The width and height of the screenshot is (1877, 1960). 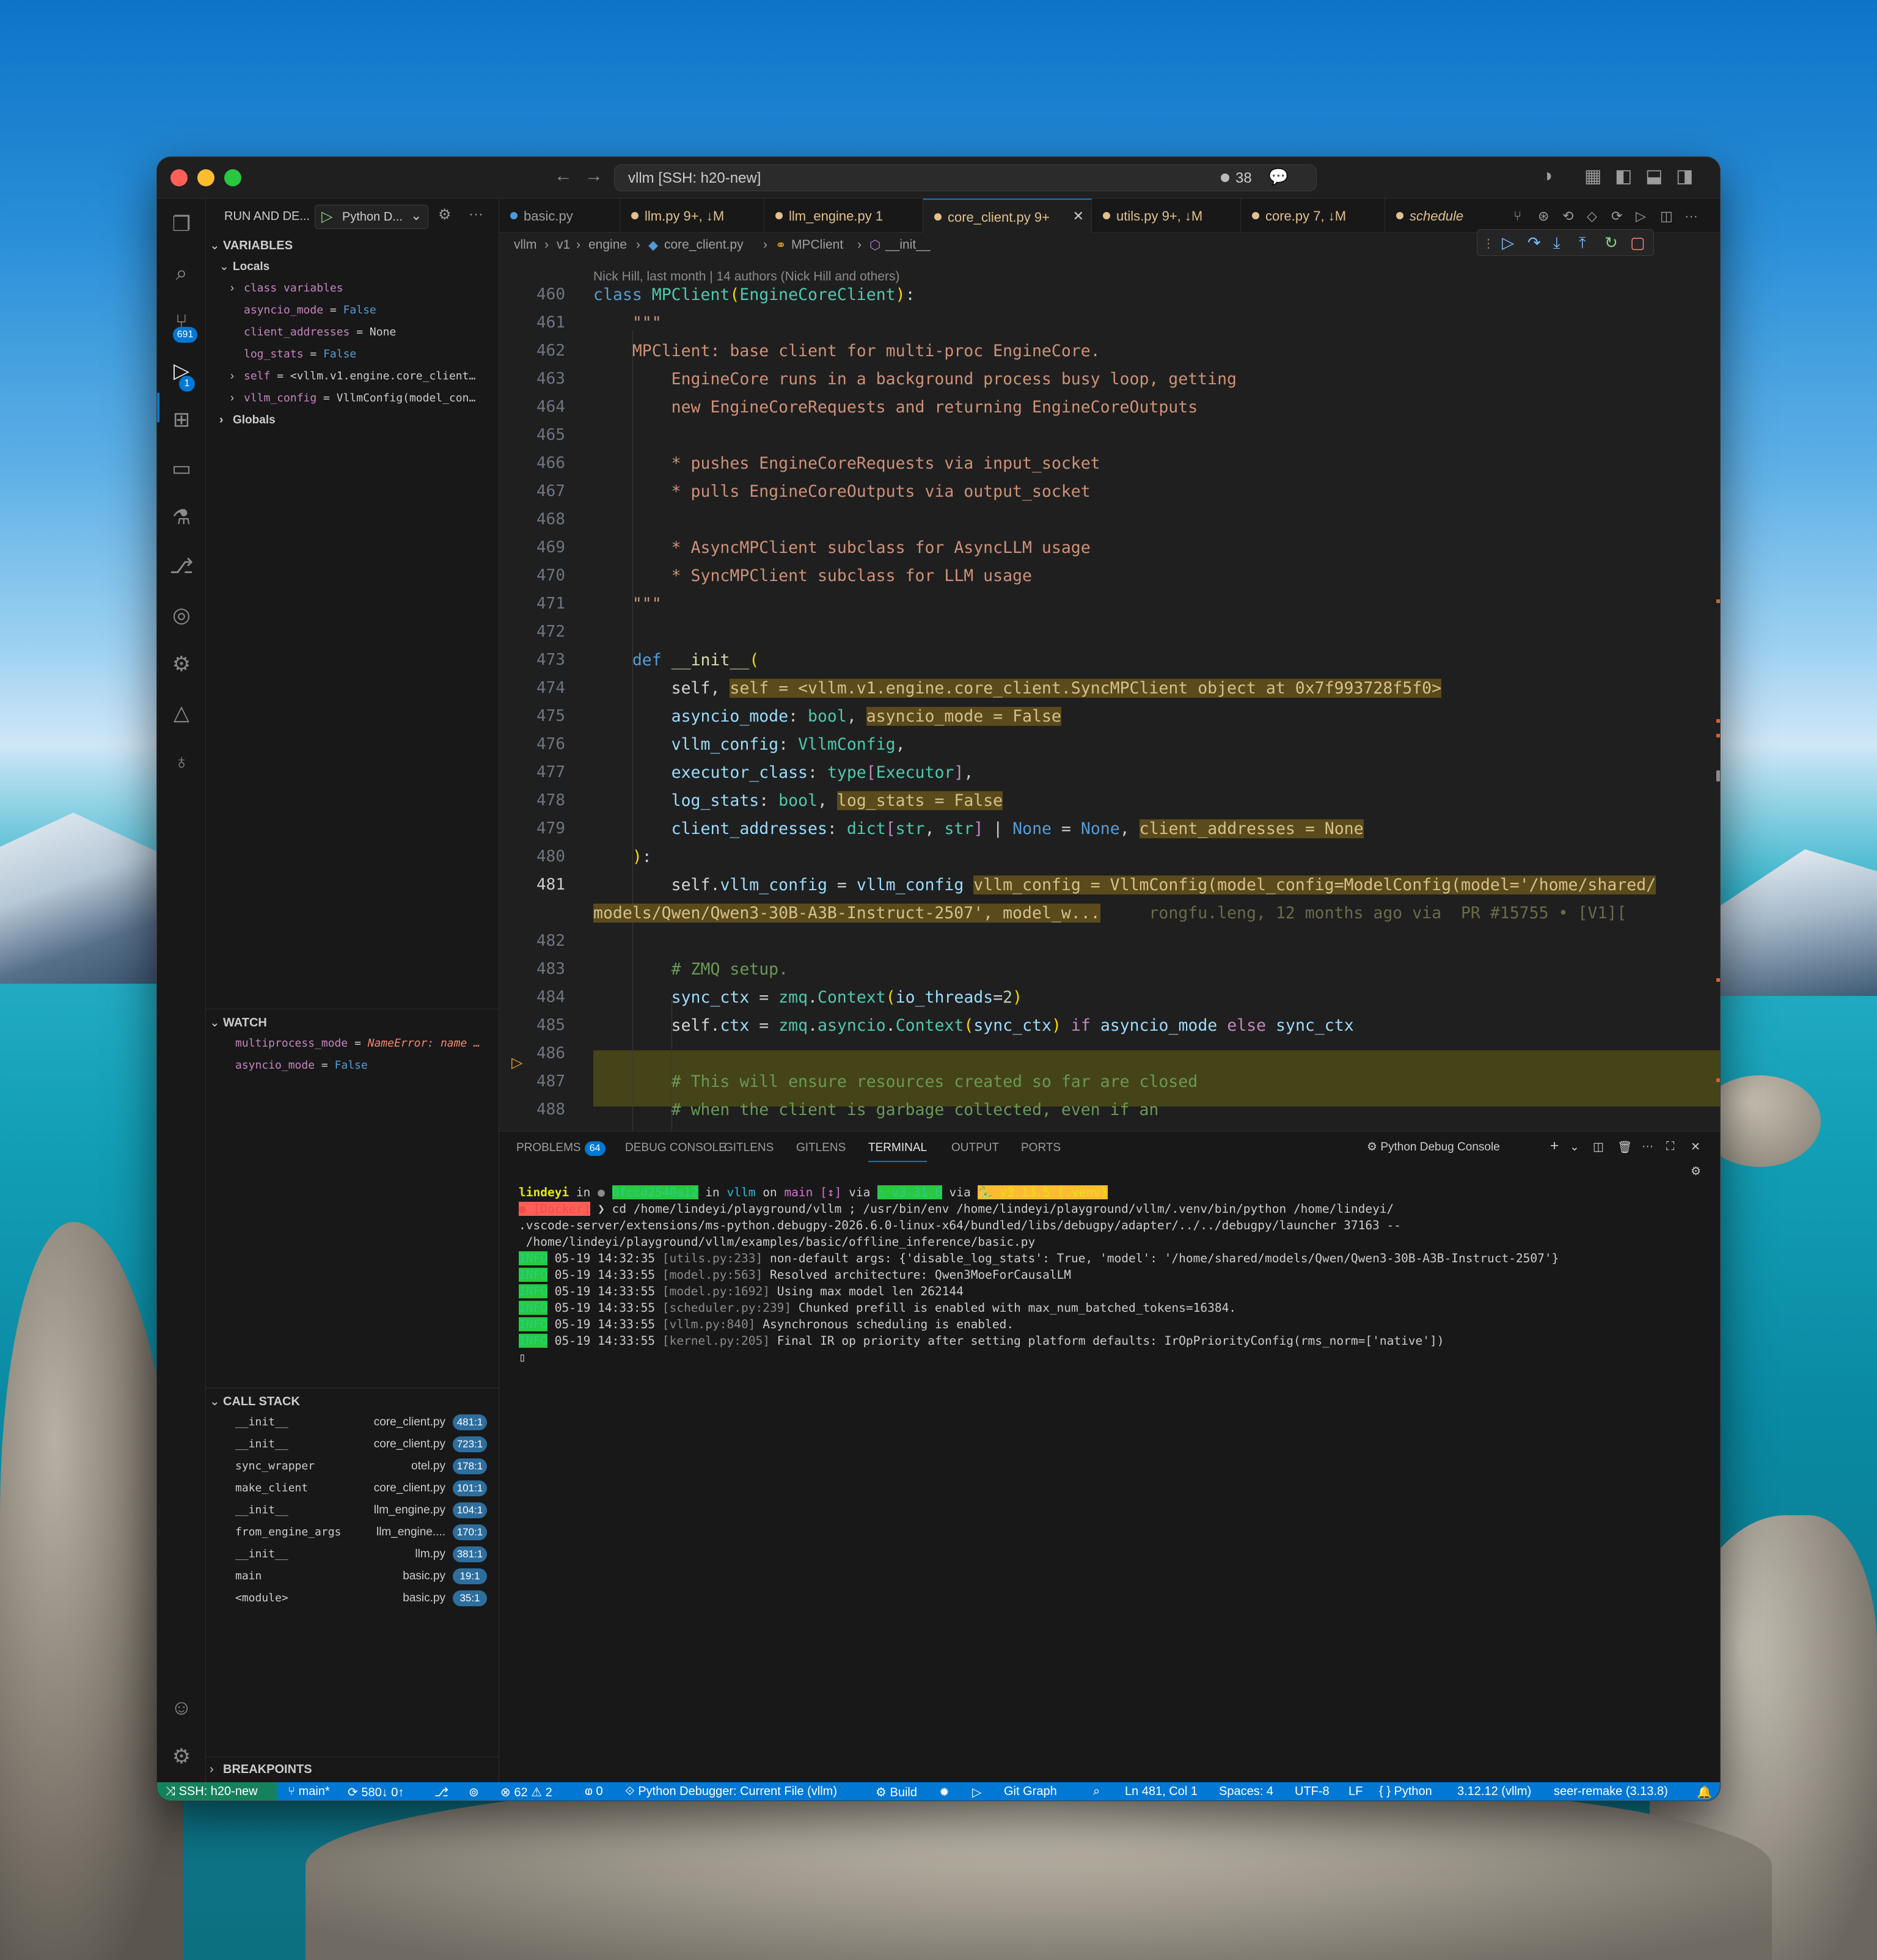 What do you see at coordinates (522, 1357) in the screenshot?
I see `terminal-cursor: ▯` at bounding box center [522, 1357].